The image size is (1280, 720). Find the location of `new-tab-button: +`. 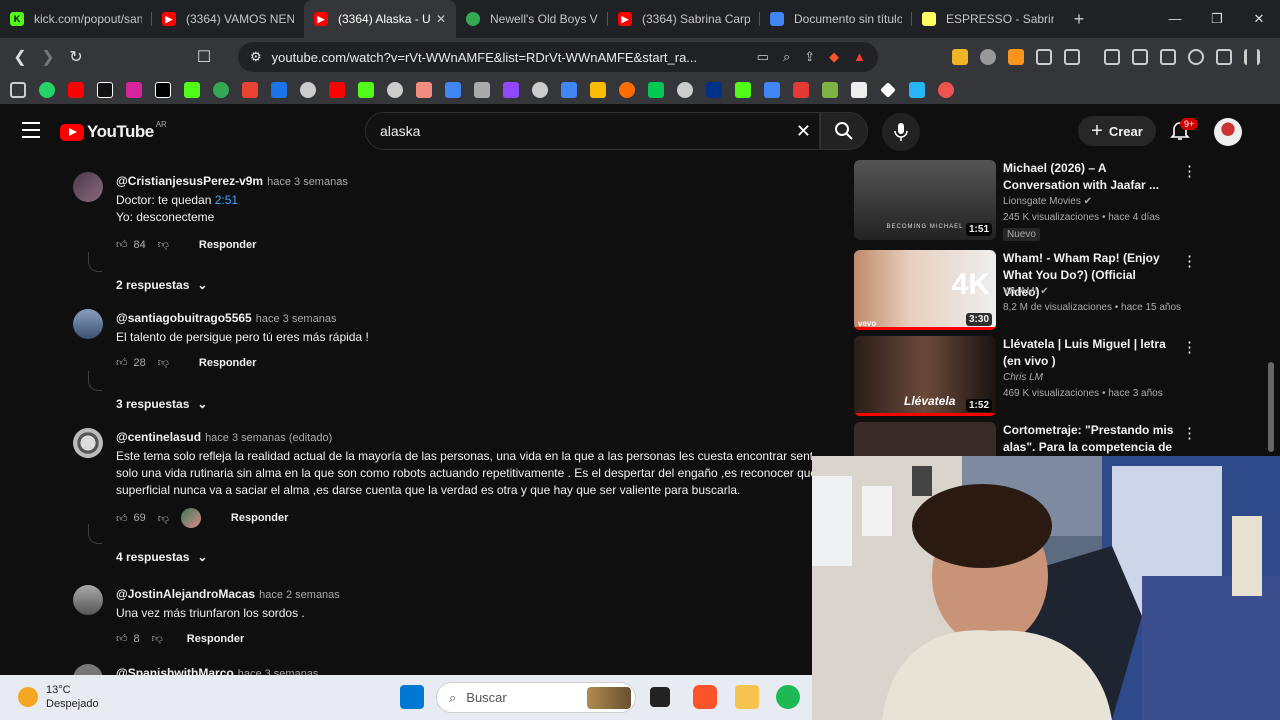

new-tab-button: + is located at coordinates (1079, 19).